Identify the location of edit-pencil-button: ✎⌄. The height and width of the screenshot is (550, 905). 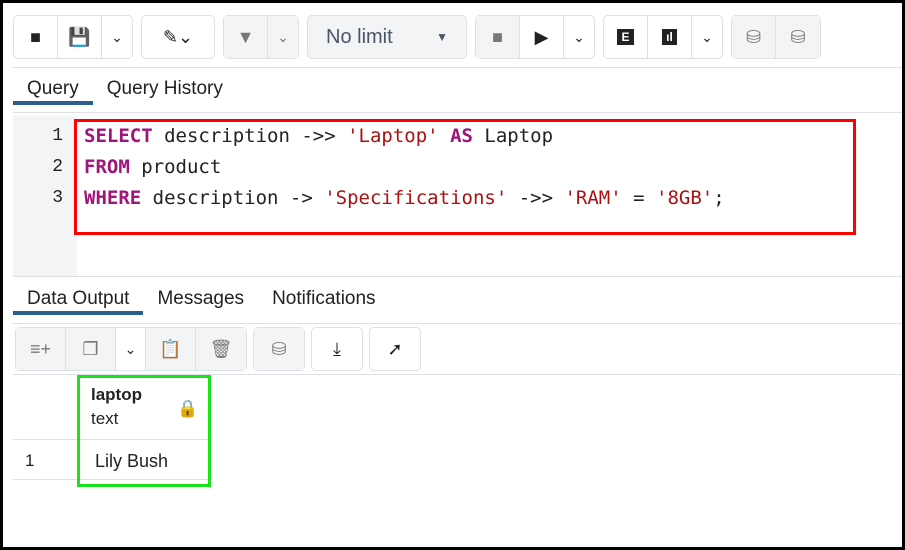
(178, 37).